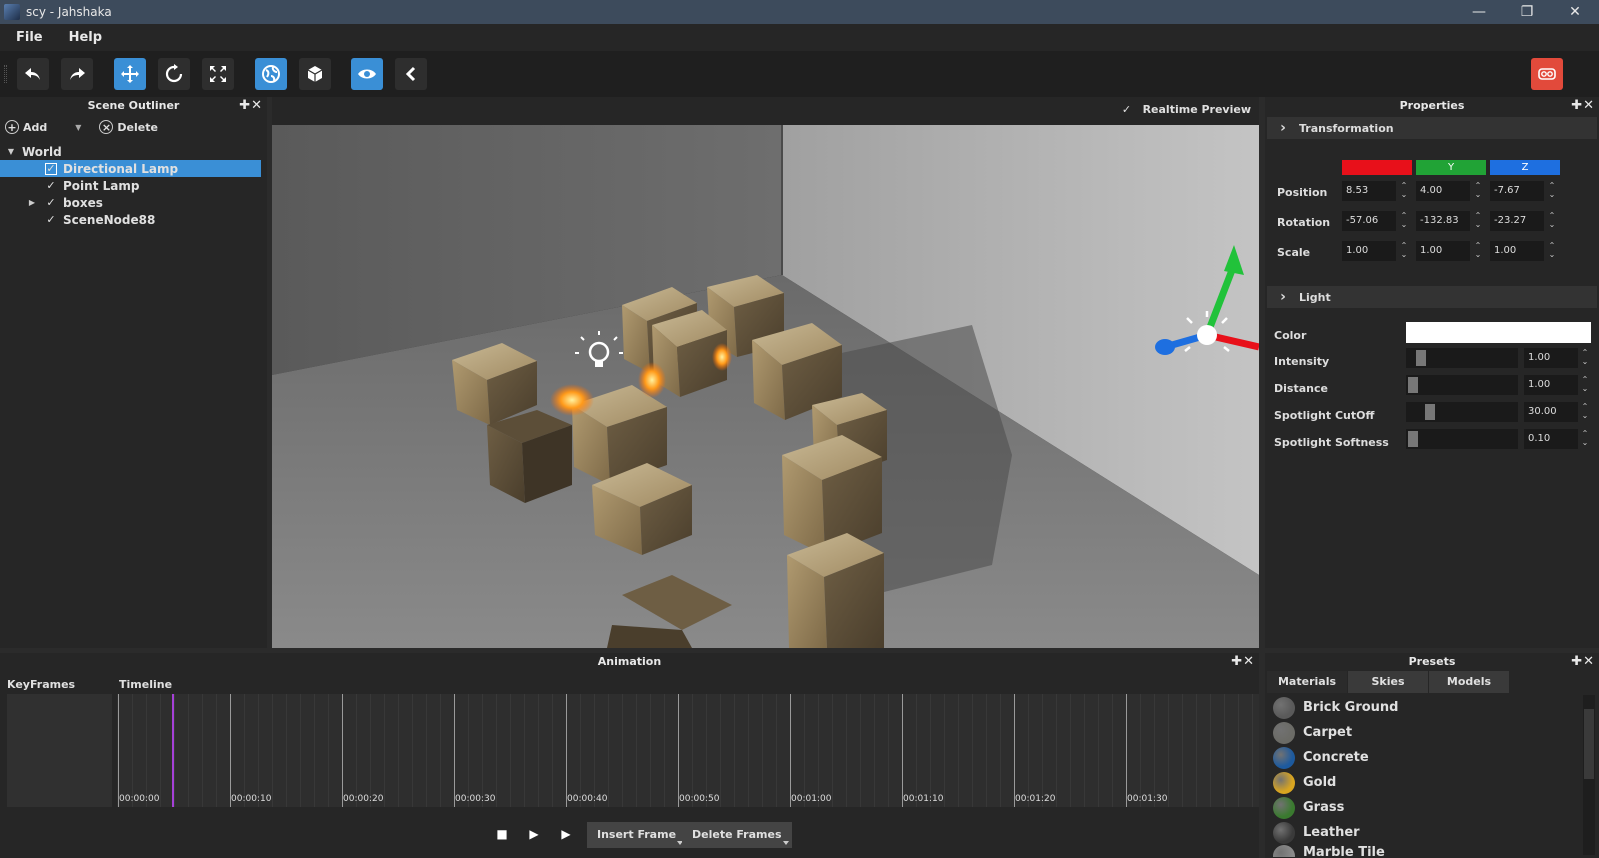 Image resolution: width=1599 pixels, height=858 pixels. Describe the element at coordinates (1243, 662) in the screenshot. I see `animation-panel-controls: ✚✕` at that location.